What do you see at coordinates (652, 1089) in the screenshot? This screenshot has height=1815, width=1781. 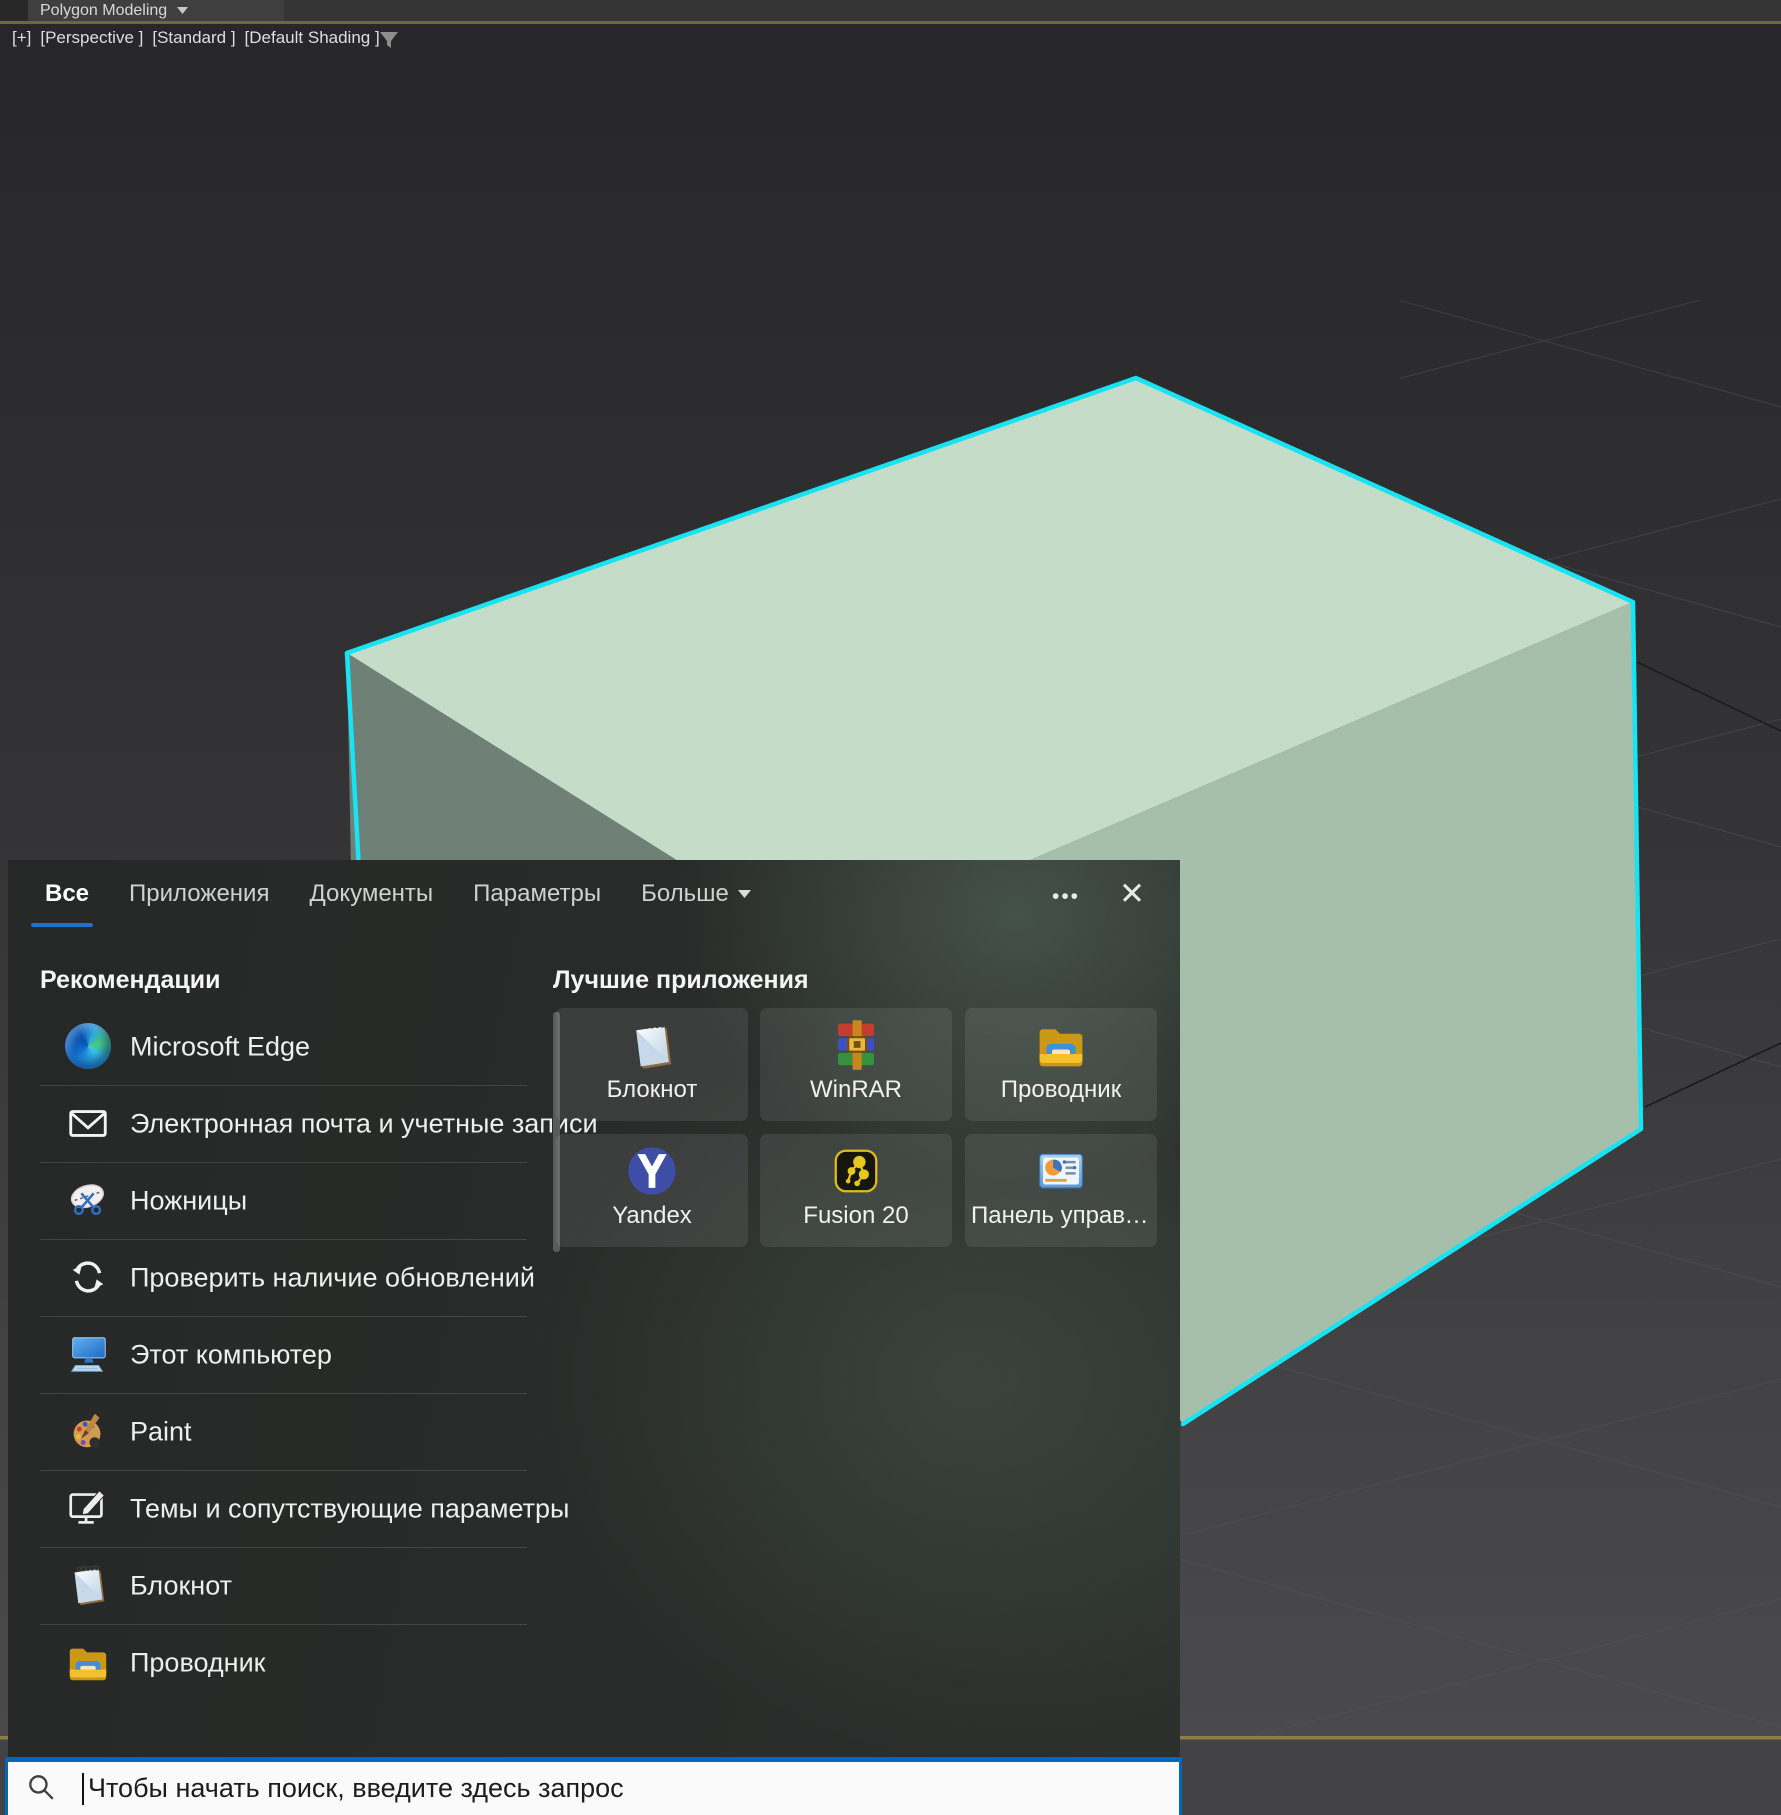 I see `tile-label: Блокнот` at bounding box center [652, 1089].